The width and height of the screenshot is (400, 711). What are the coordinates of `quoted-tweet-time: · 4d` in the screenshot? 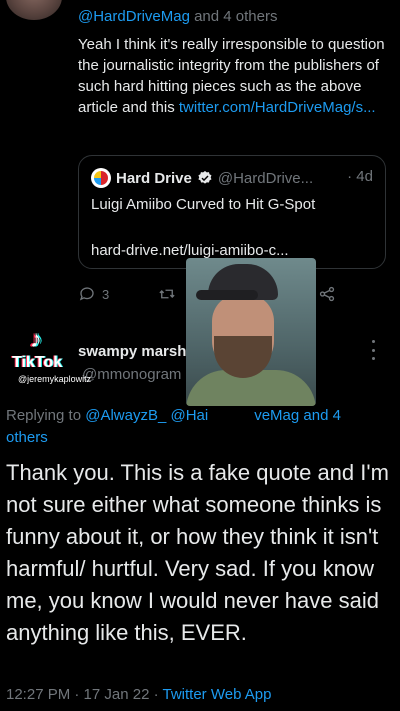 It's located at (360, 176).